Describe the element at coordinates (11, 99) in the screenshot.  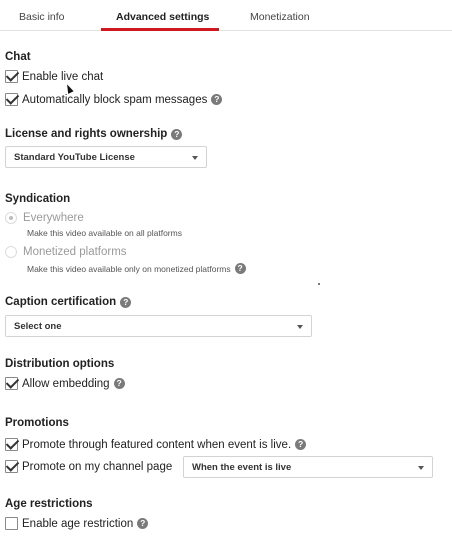
I see `block-spam-checkbox` at that location.